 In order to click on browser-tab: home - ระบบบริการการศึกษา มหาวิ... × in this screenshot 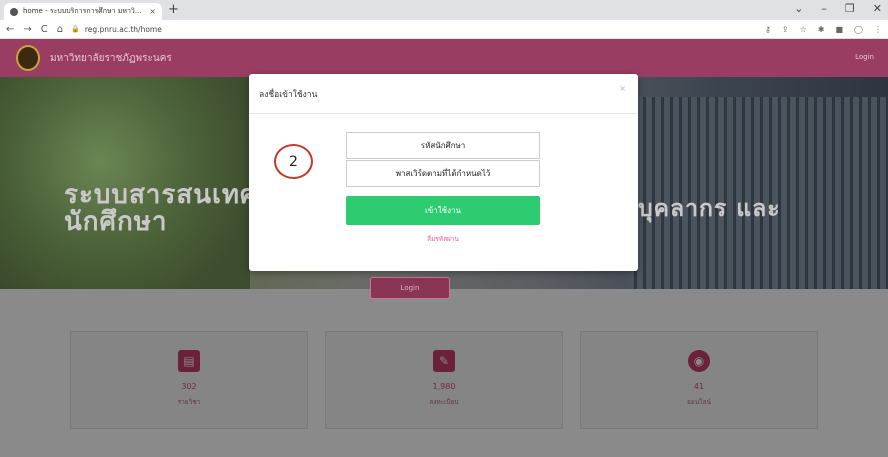, I will do `click(83, 11)`.